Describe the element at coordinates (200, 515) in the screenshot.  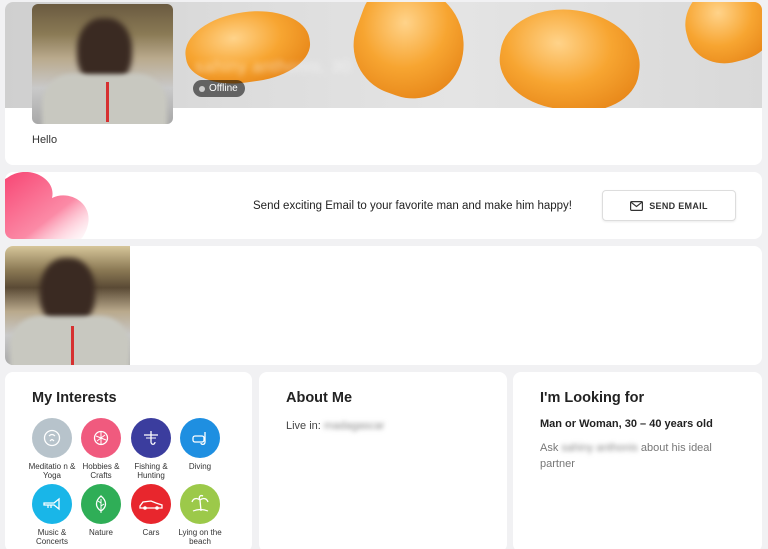
I see `interest-item: Lying on the beach` at that location.